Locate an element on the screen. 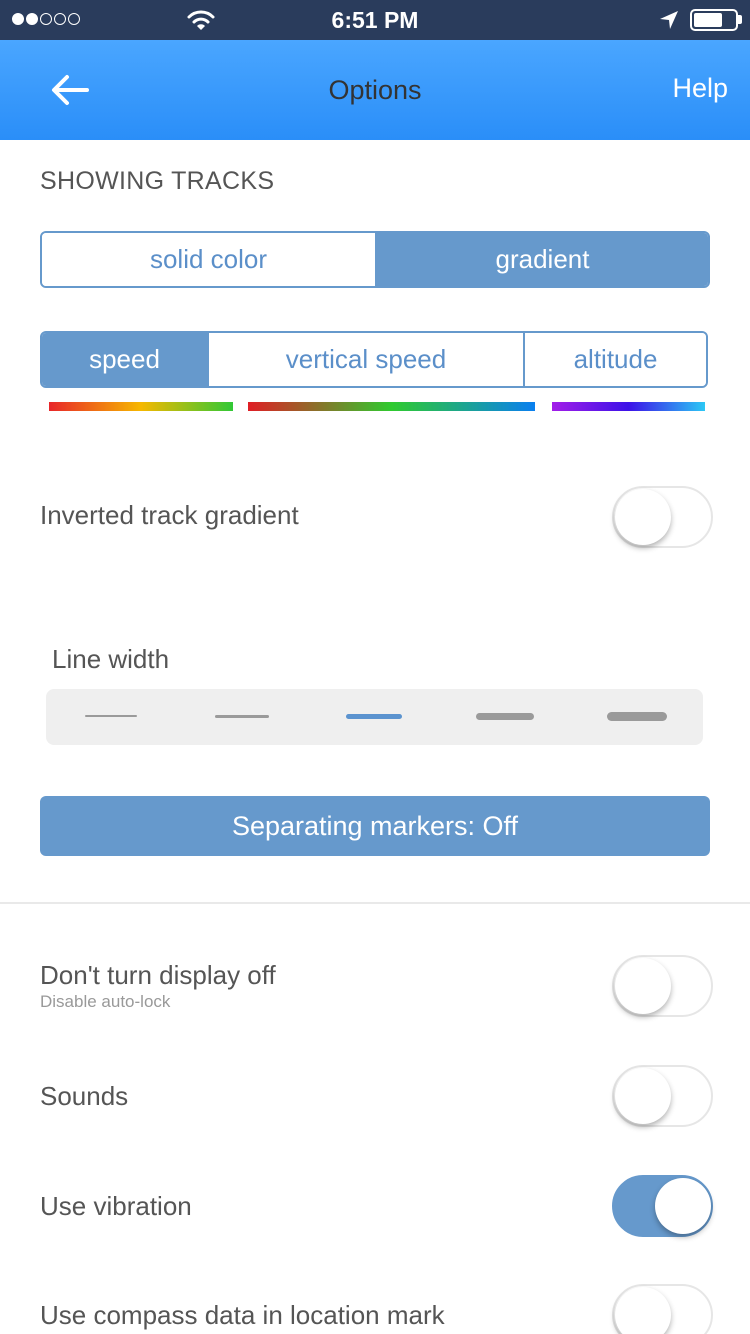 The width and height of the screenshot is (750, 1334). display-off-sublabel: Disable auto-lock is located at coordinates (105, 1001).